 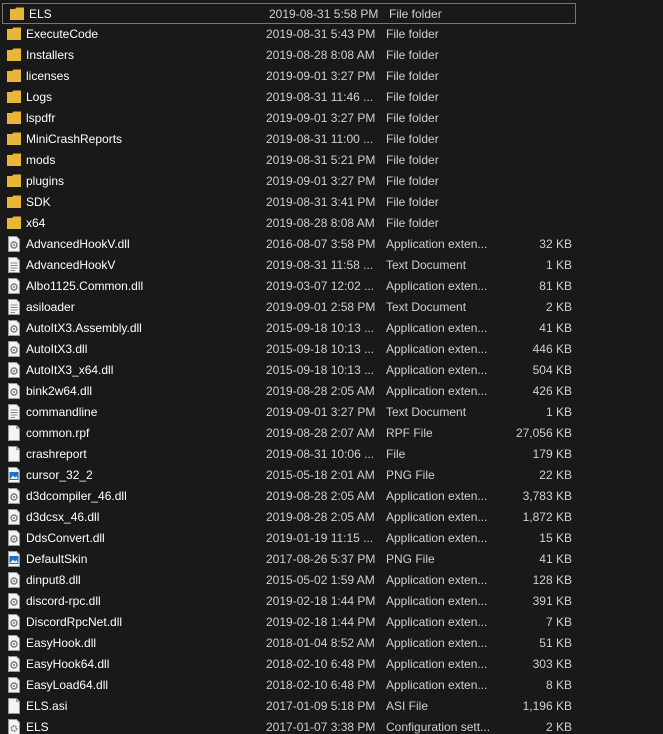 I want to click on file-name: ELS.asi, so click(x=47, y=706).